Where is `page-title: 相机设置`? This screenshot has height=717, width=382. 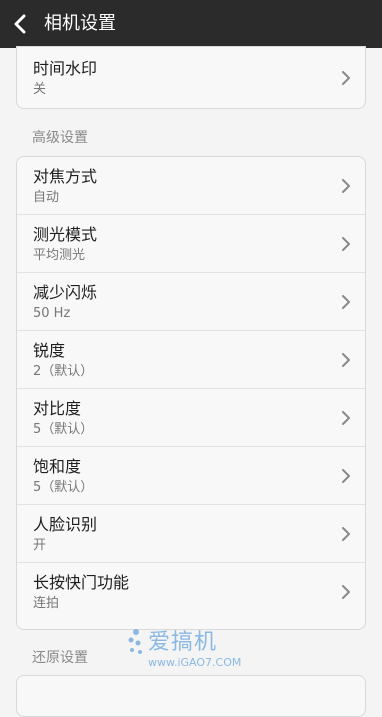 page-title: 相机设置 is located at coordinates (80, 23).